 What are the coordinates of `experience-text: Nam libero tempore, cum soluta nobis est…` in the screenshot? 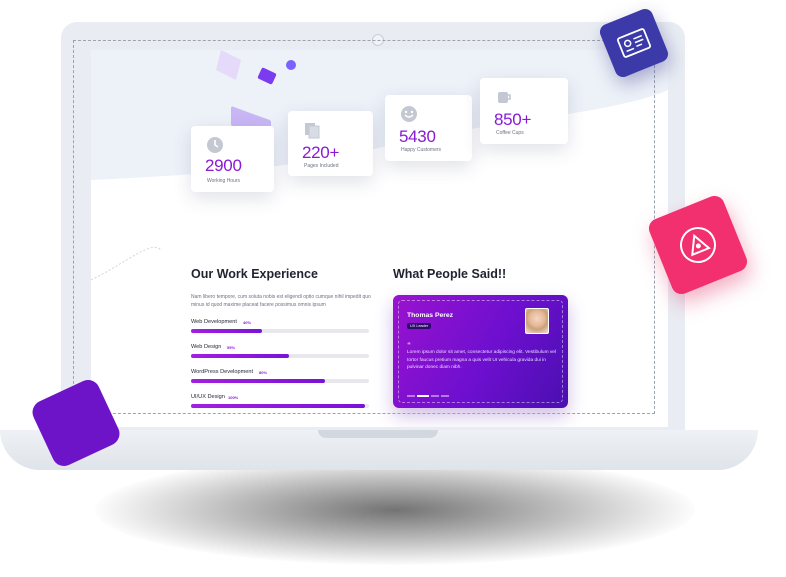 It's located at (281, 301).